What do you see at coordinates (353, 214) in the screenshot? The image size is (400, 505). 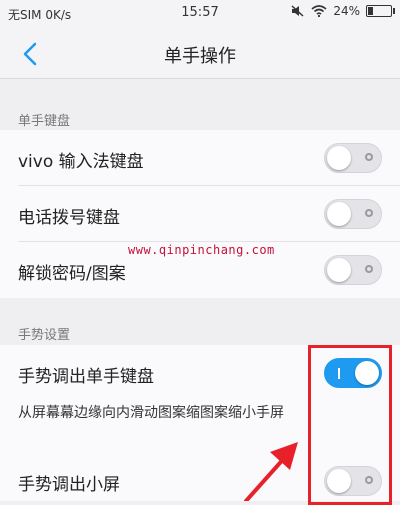 I see `dial-keyboard-toggle` at bounding box center [353, 214].